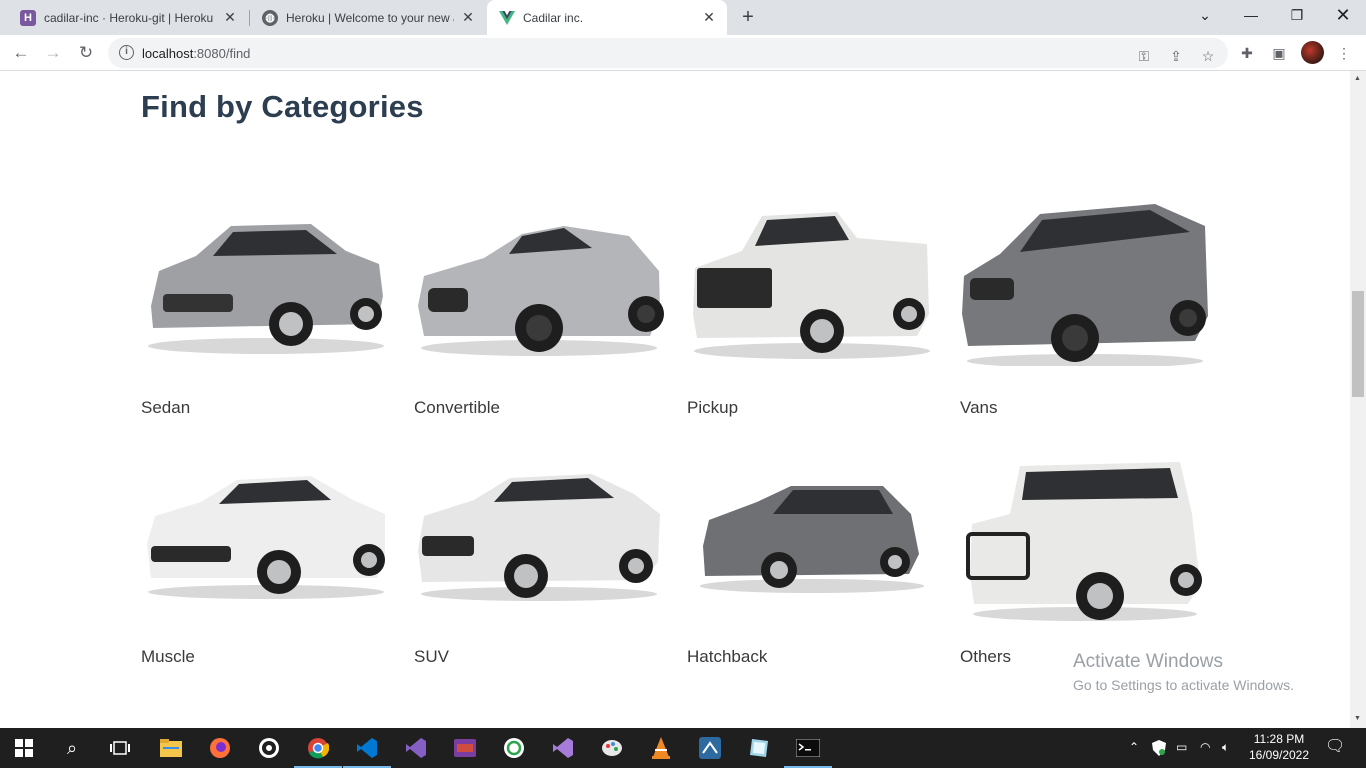 This screenshot has height=768, width=1366. What do you see at coordinates (712, 408) in the screenshot?
I see `category-label: Pickup` at bounding box center [712, 408].